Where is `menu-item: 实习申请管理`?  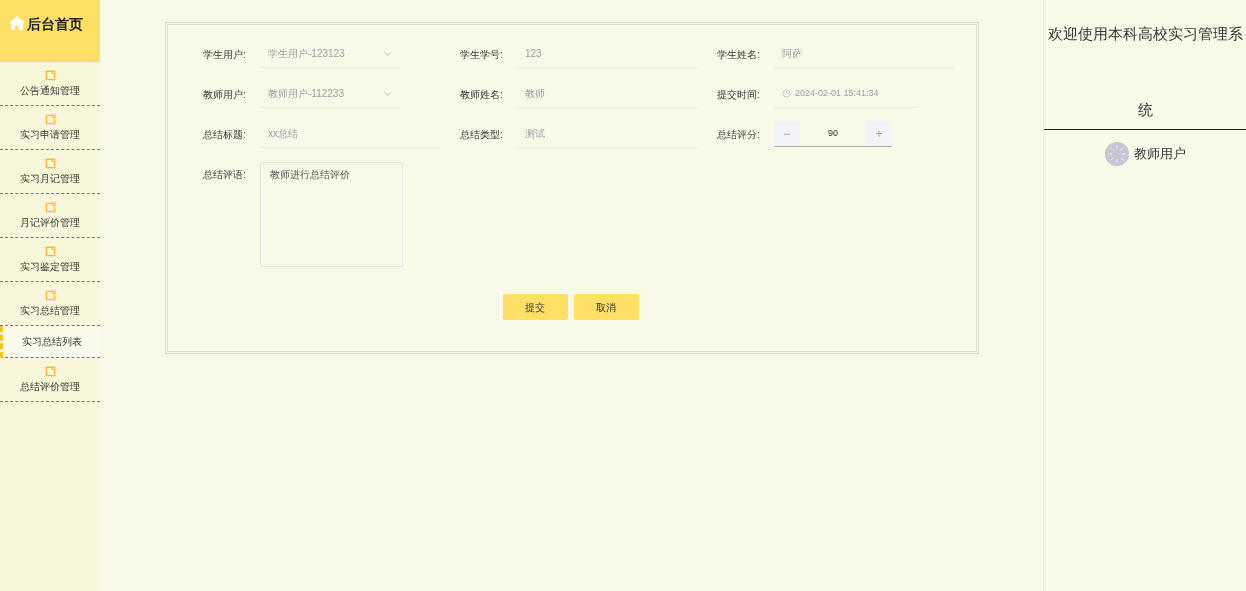
menu-item: 实习申请管理 is located at coordinates (50, 128).